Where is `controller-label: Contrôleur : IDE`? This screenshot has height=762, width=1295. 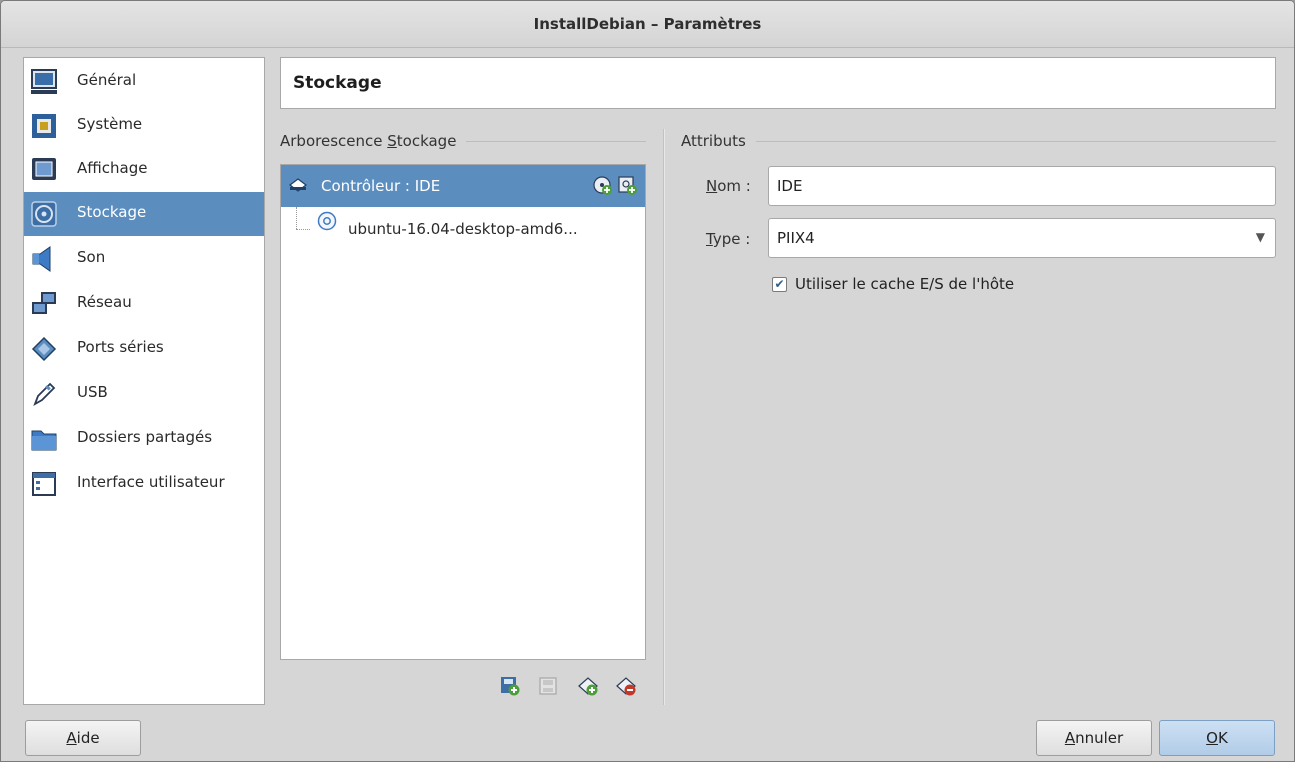
controller-label: Contrôleur : IDE is located at coordinates (381, 186).